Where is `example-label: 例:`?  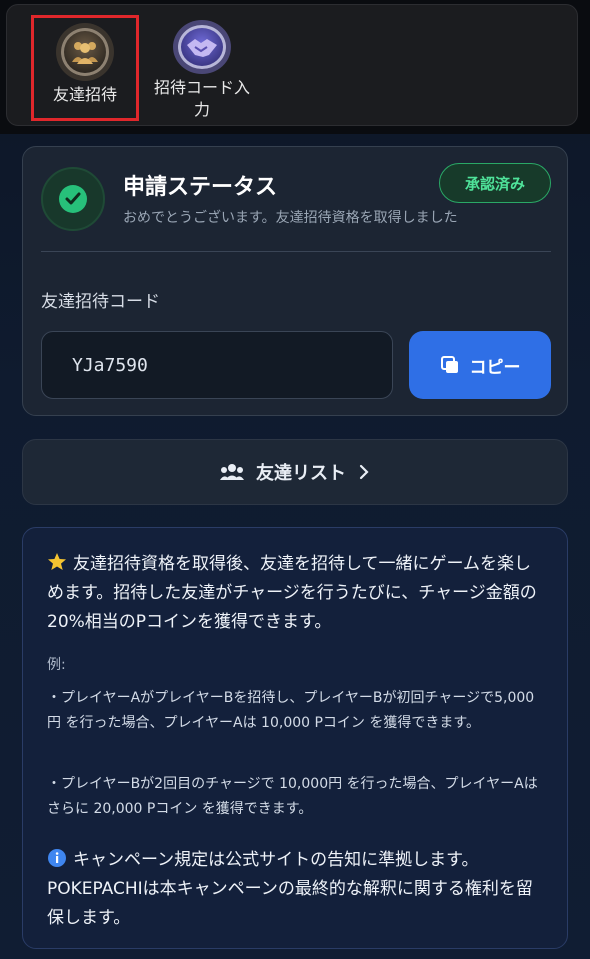 example-label: 例: is located at coordinates (56, 665).